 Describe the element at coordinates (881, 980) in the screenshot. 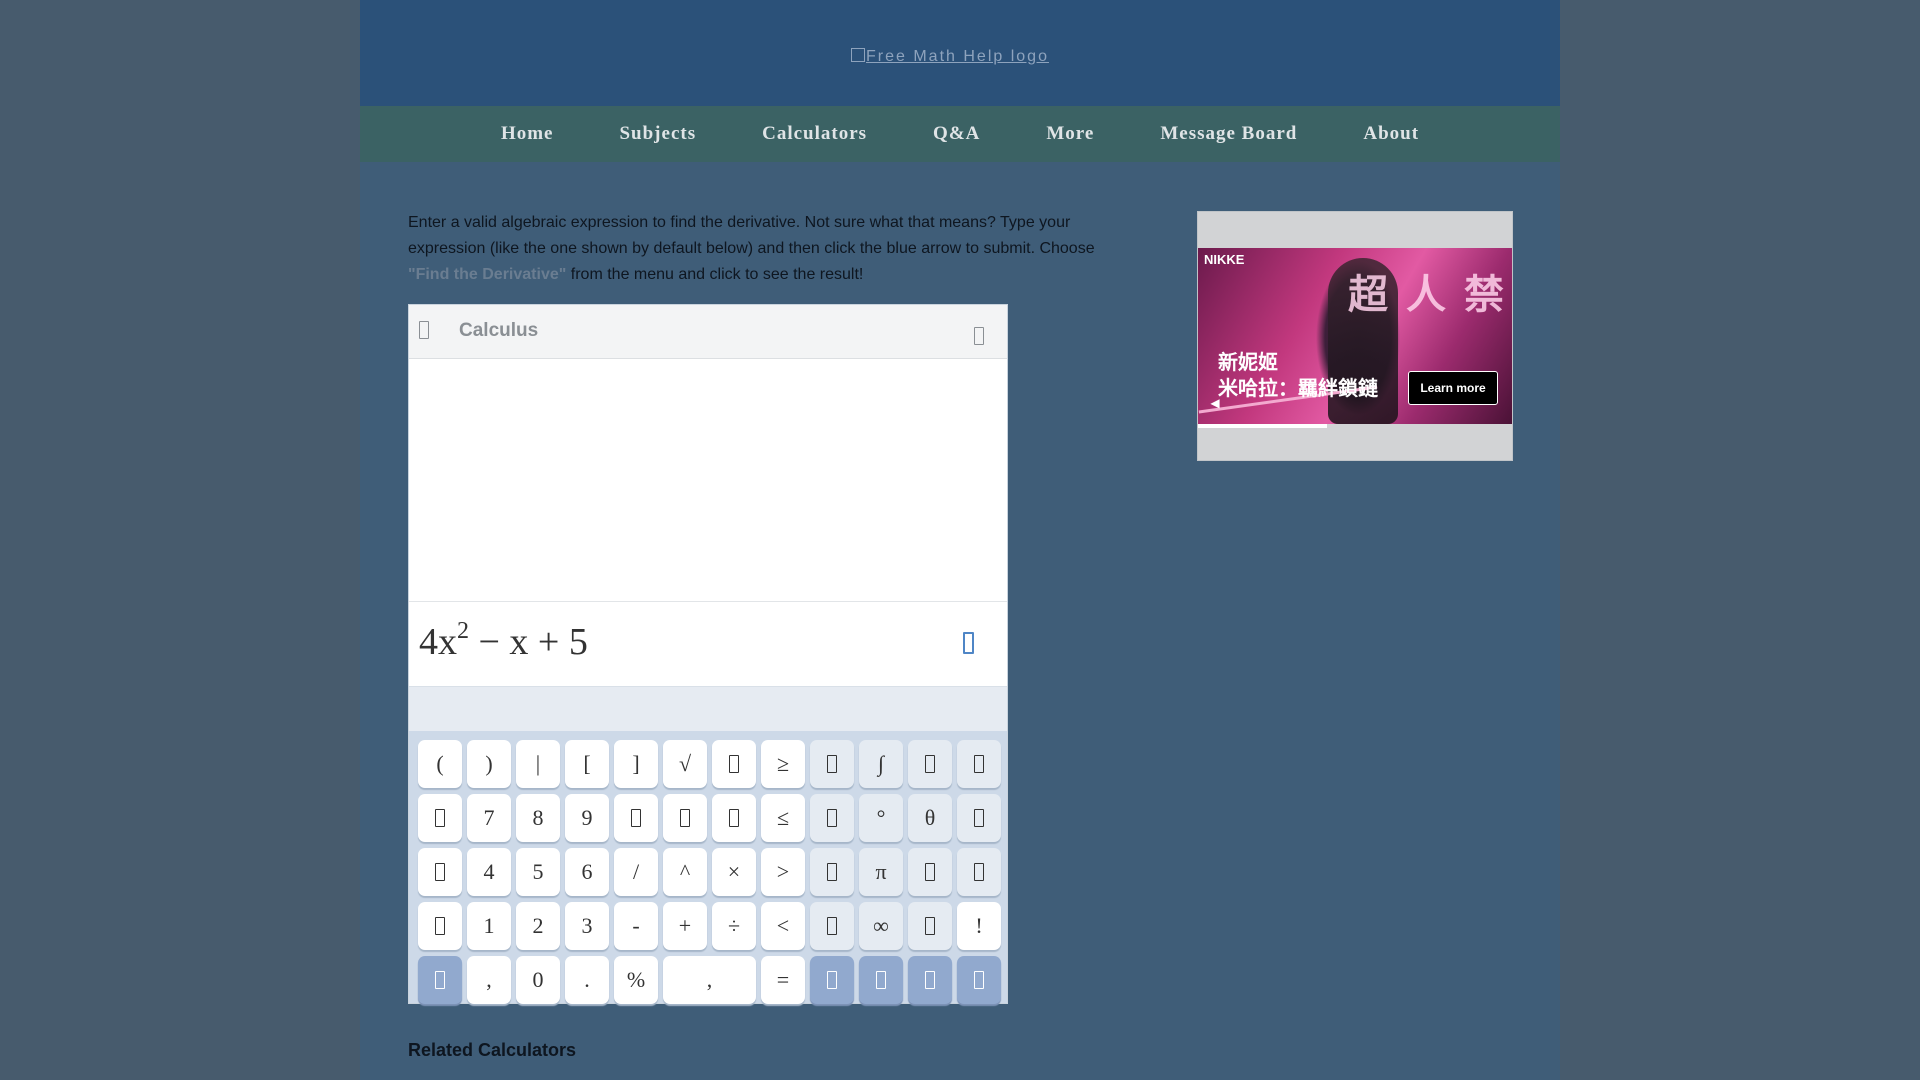

I see `cursor-right-key` at that location.